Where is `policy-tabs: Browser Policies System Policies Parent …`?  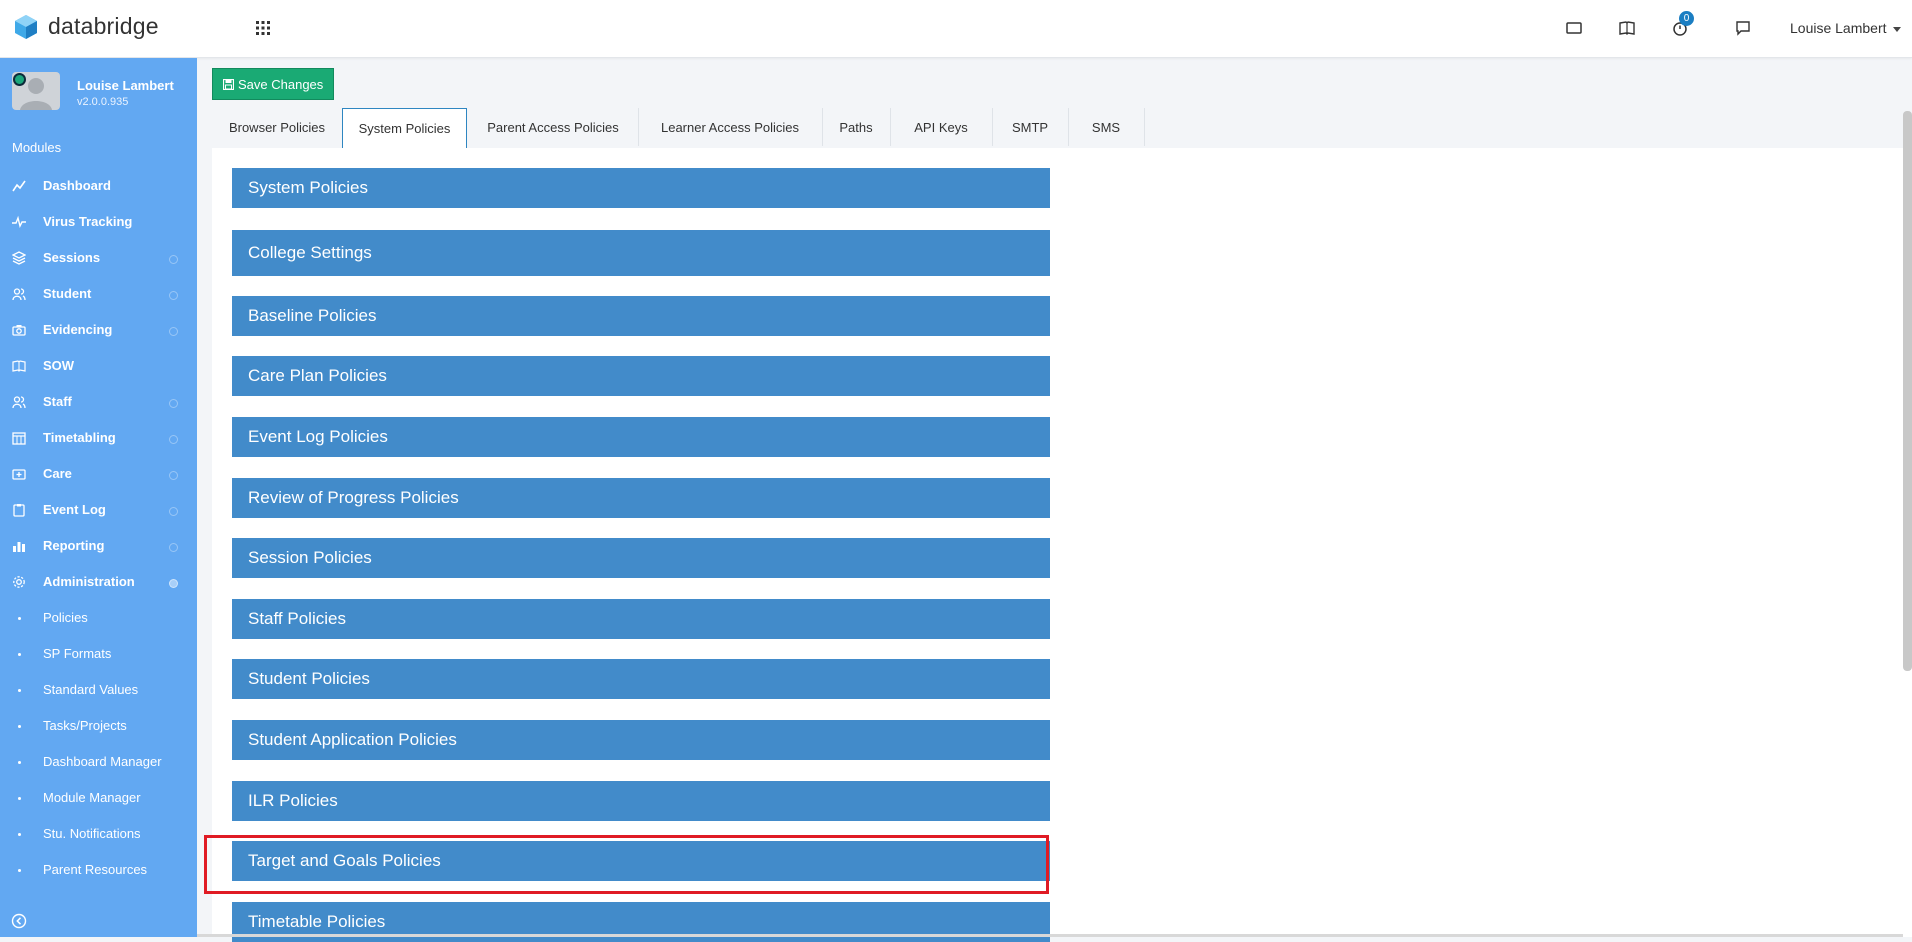
policy-tabs: Browser Policies System Policies Parent … is located at coordinates (1062, 128).